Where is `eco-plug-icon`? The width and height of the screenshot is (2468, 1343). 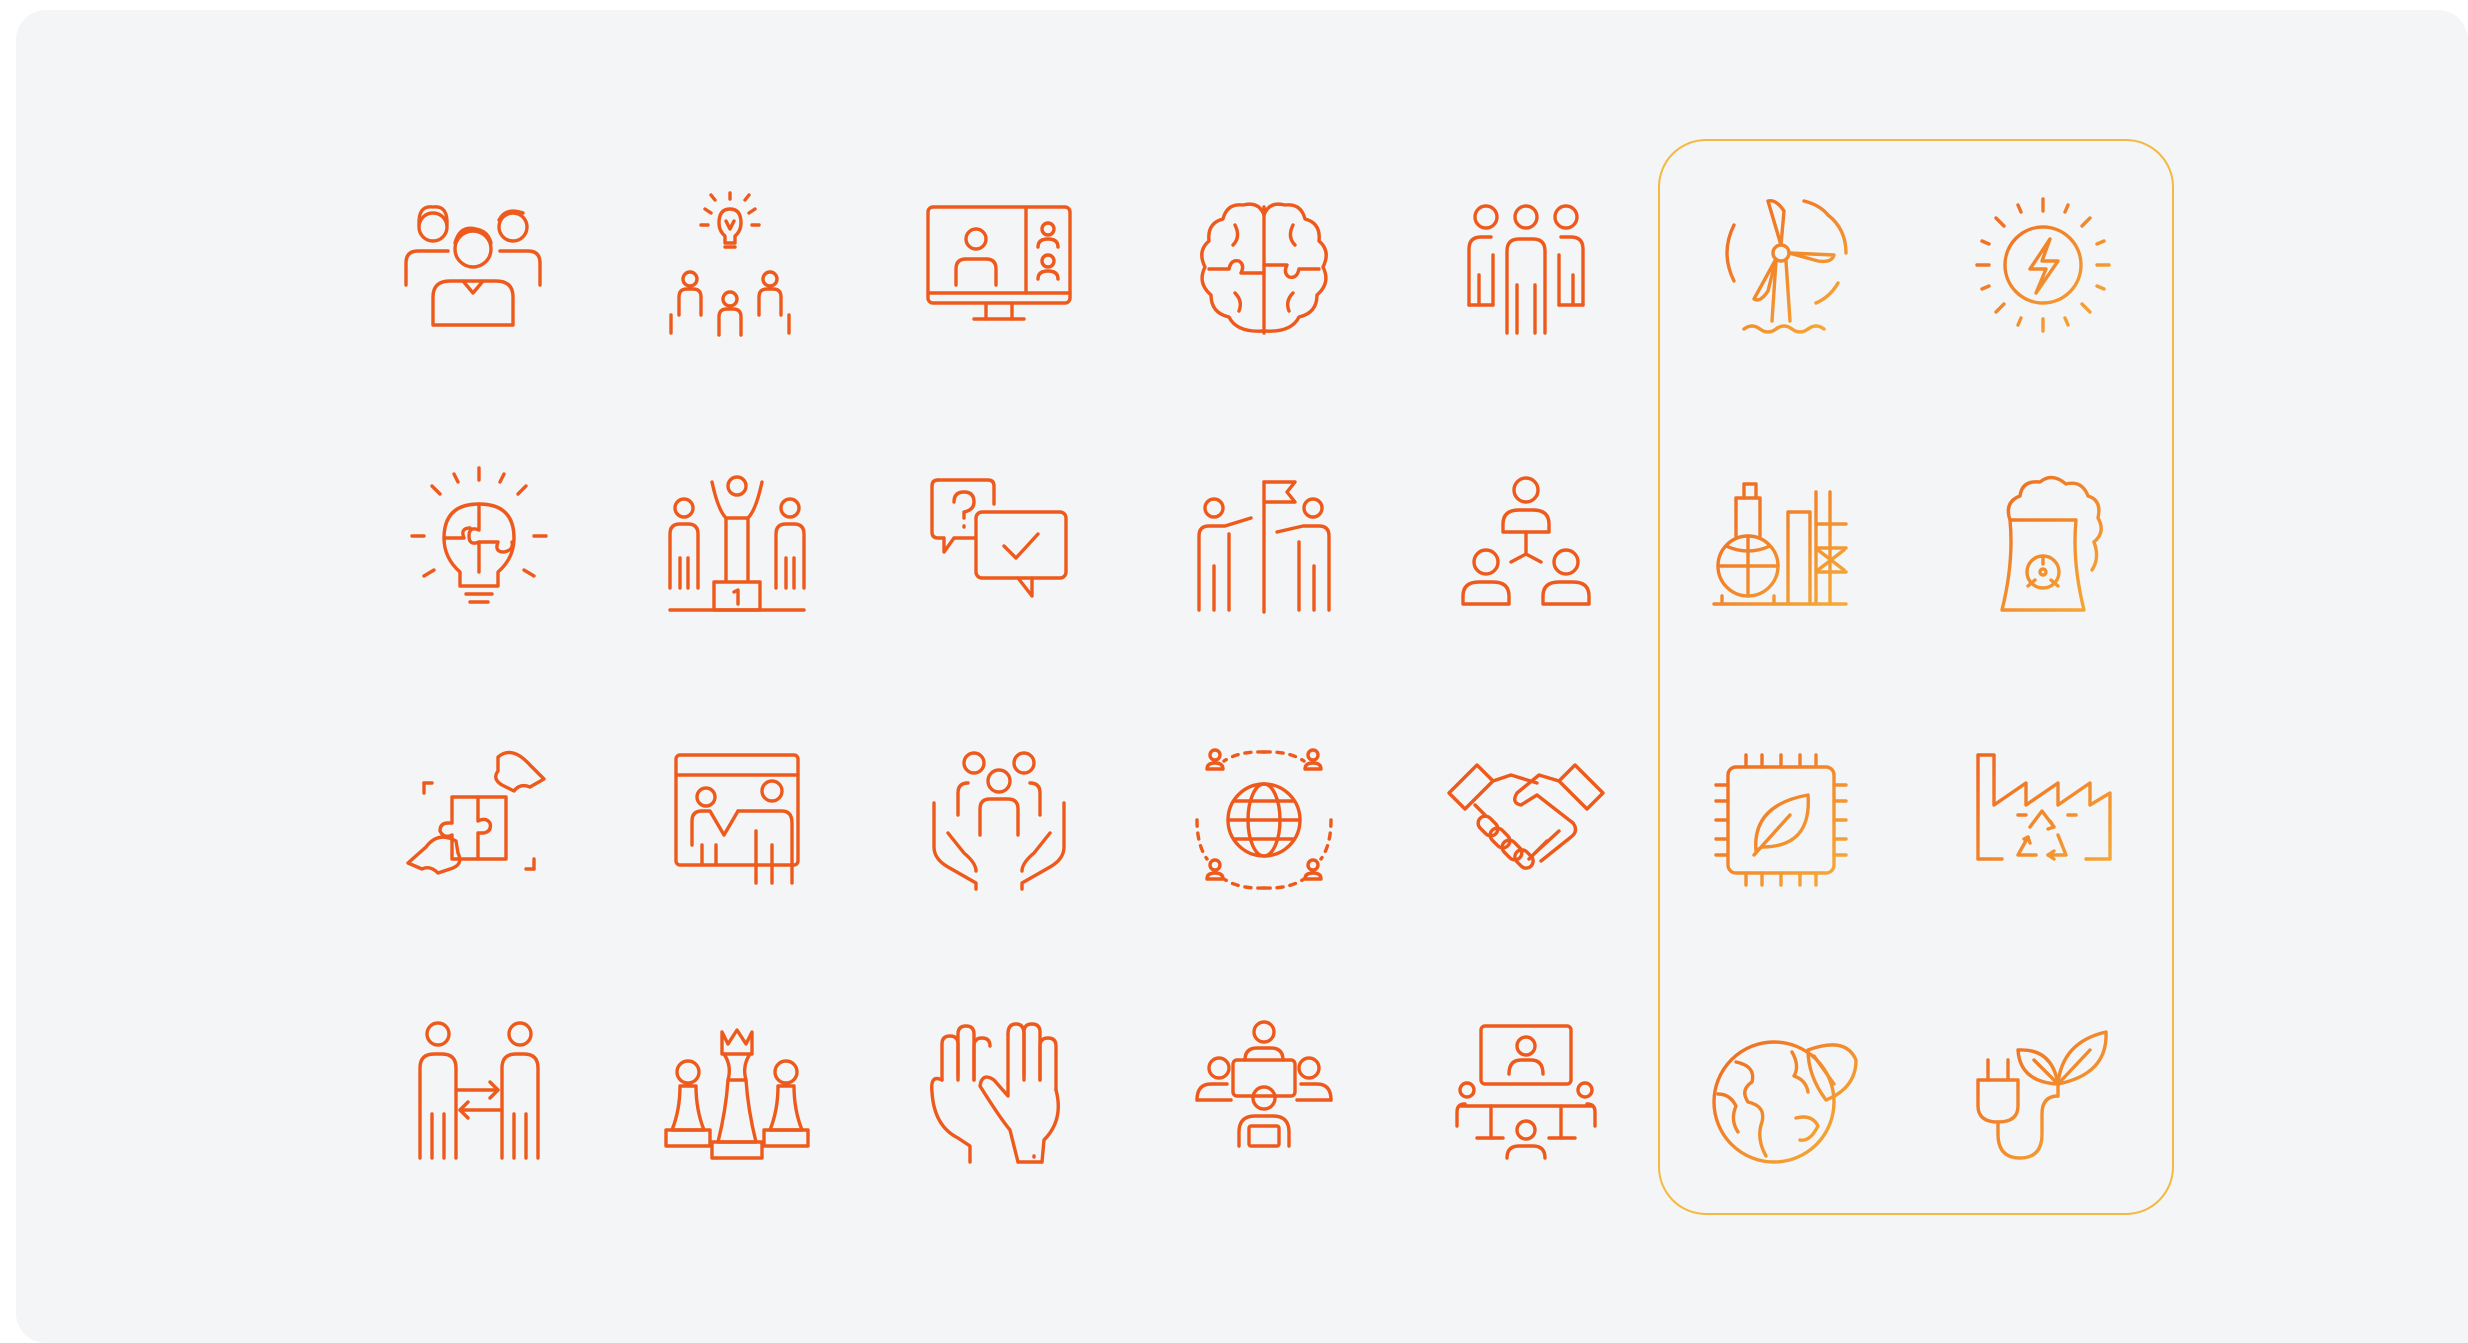
eco-plug-icon is located at coordinates (2043, 1095).